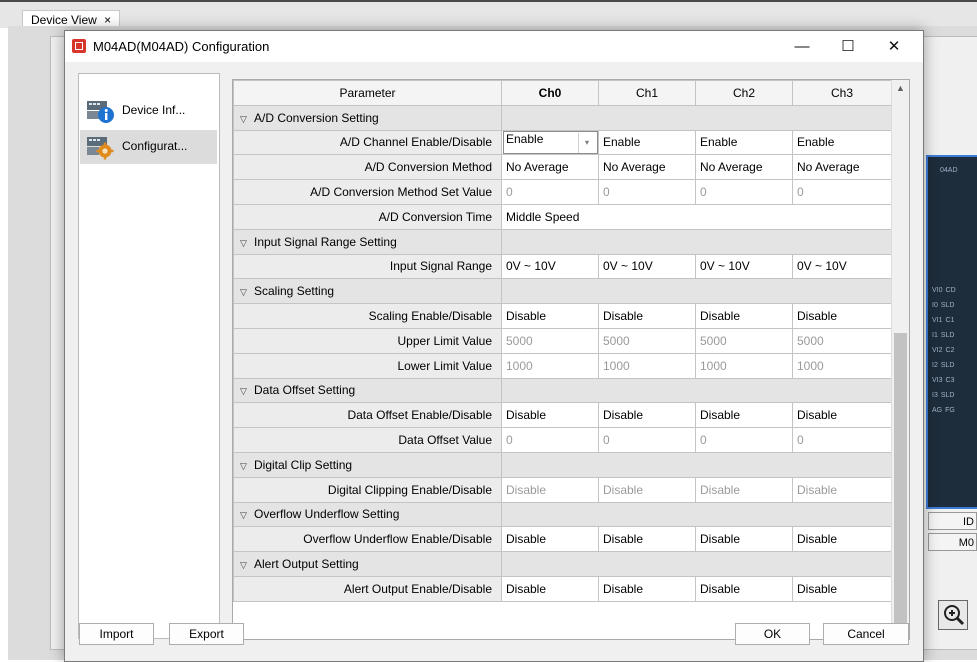 The width and height of the screenshot is (977, 662). Describe the element at coordinates (696, 216) in the screenshot. I see `parameter-value-cell: Middle Speed` at that location.